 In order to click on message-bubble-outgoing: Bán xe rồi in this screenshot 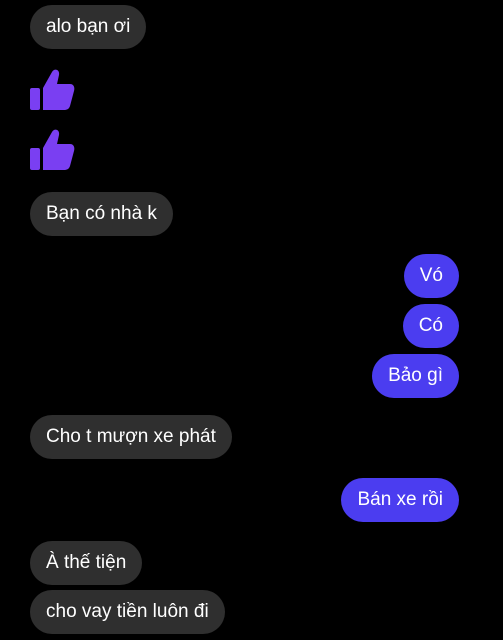, I will do `click(400, 500)`.